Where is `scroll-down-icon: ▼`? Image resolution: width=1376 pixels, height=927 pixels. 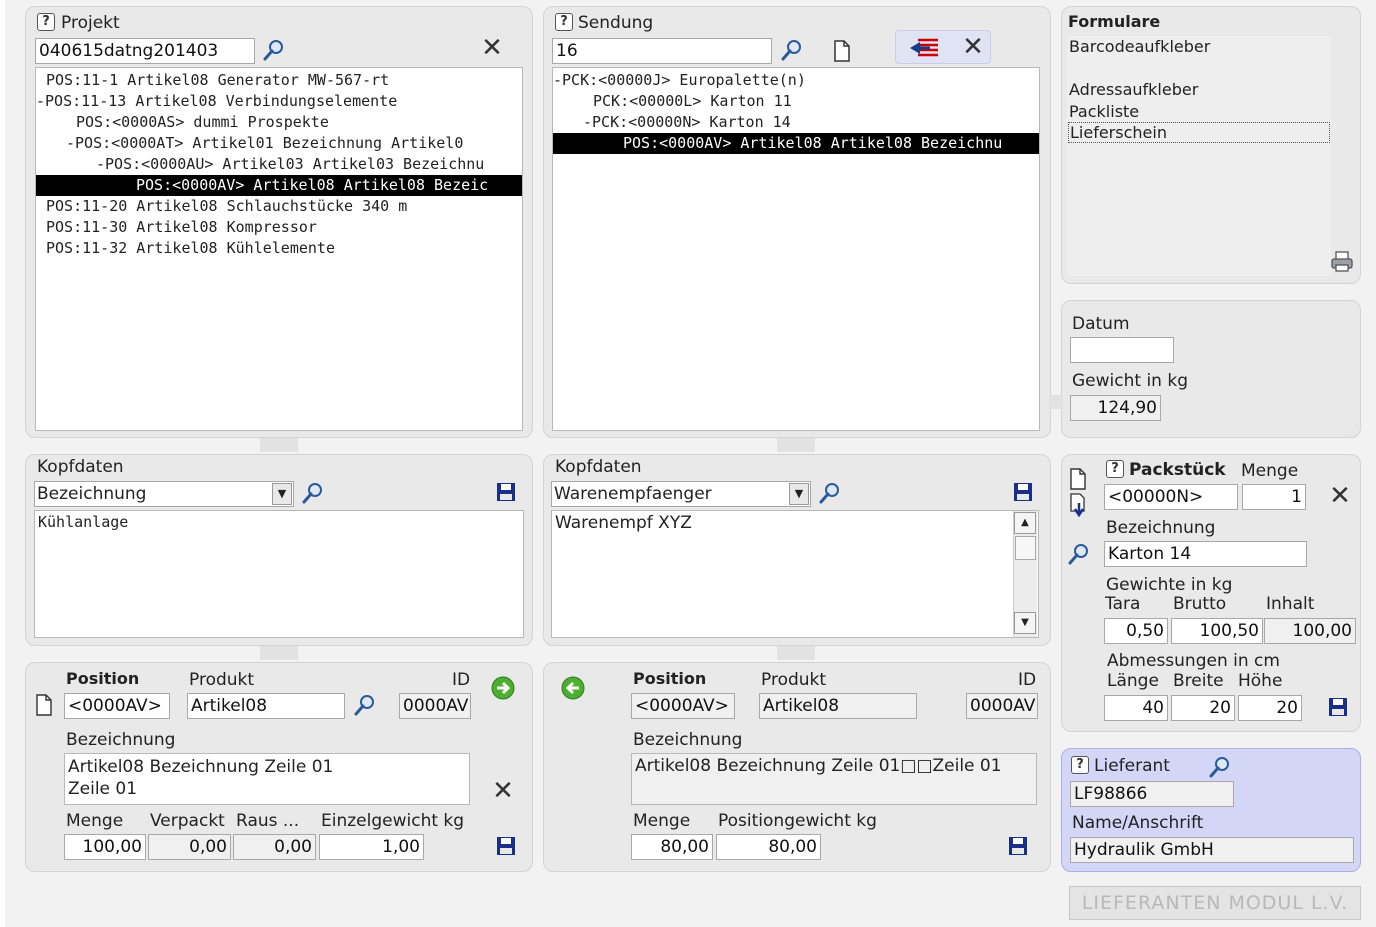 scroll-down-icon: ▼ is located at coordinates (1025, 623).